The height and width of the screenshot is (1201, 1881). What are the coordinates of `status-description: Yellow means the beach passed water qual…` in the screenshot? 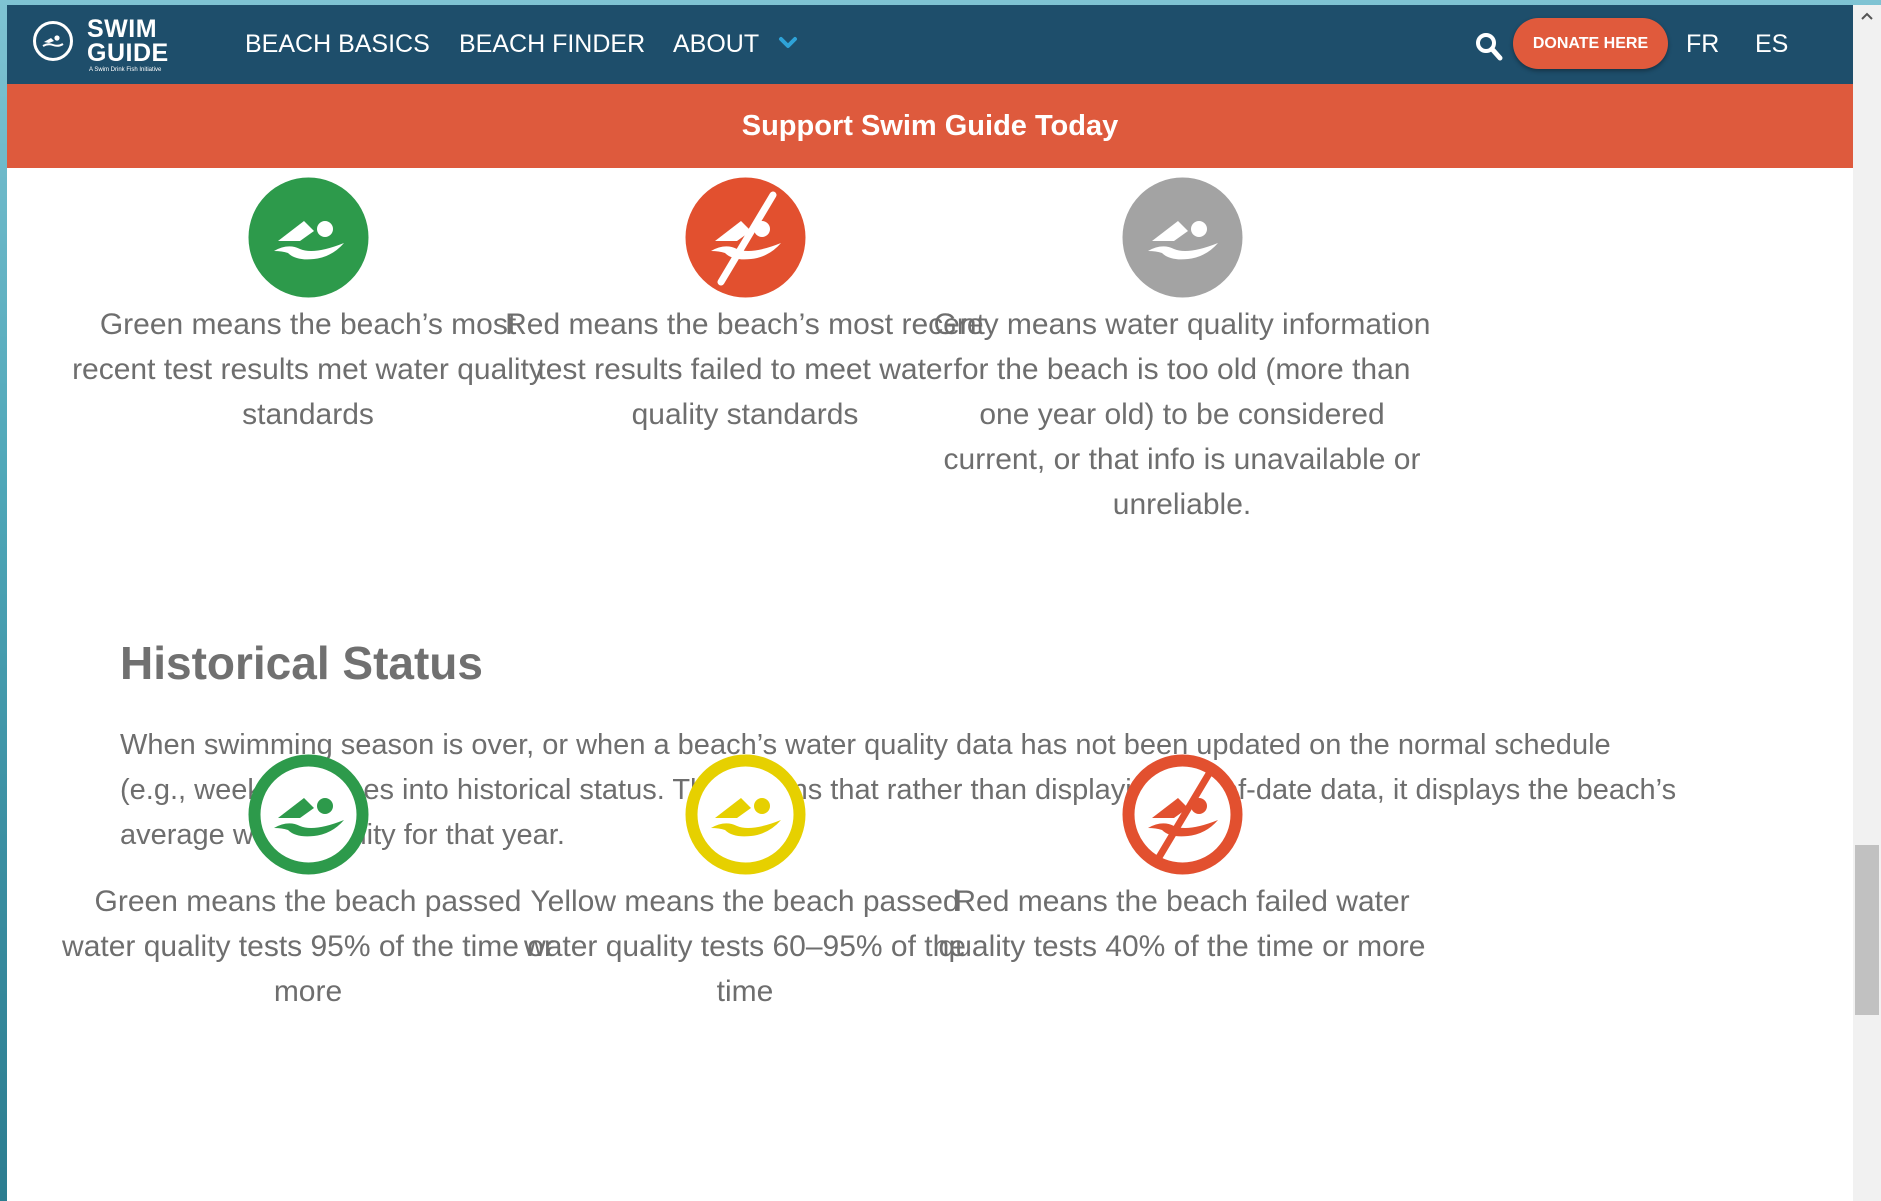 It's located at (745, 946).